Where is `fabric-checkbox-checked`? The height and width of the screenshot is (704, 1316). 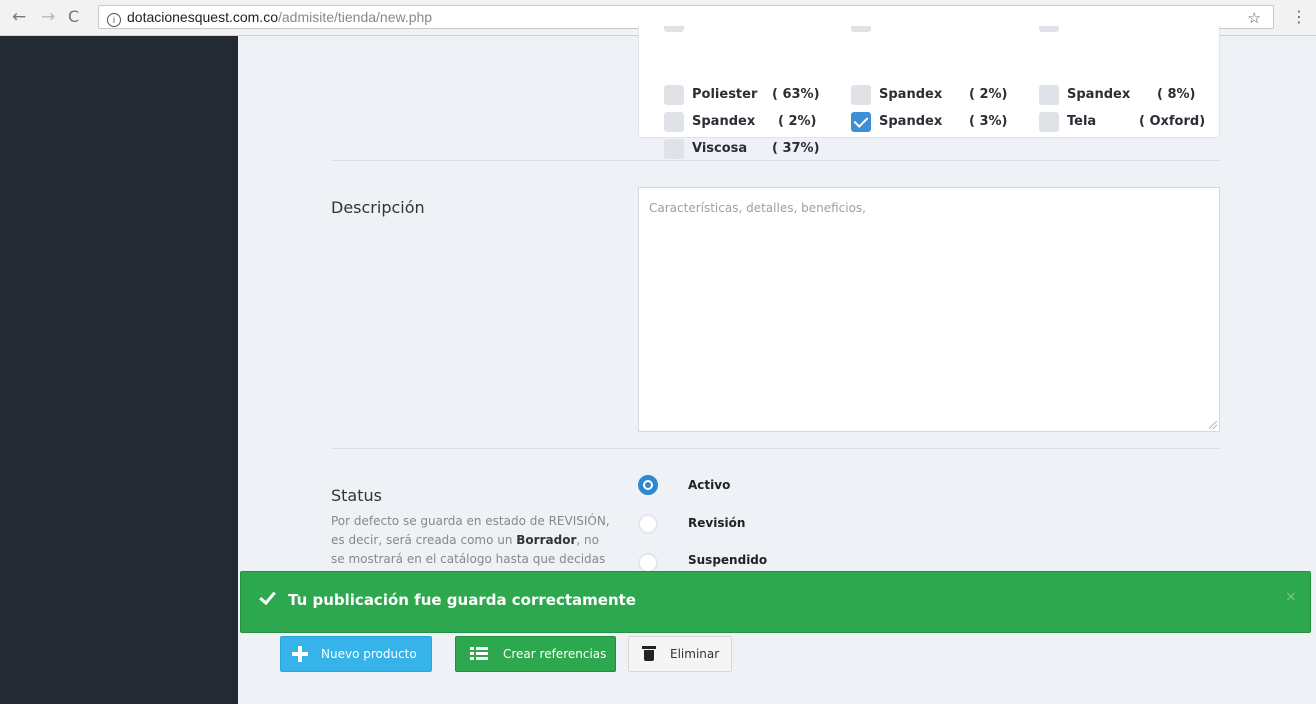 fabric-checkbox-checked is located at coordinates (861, 122).